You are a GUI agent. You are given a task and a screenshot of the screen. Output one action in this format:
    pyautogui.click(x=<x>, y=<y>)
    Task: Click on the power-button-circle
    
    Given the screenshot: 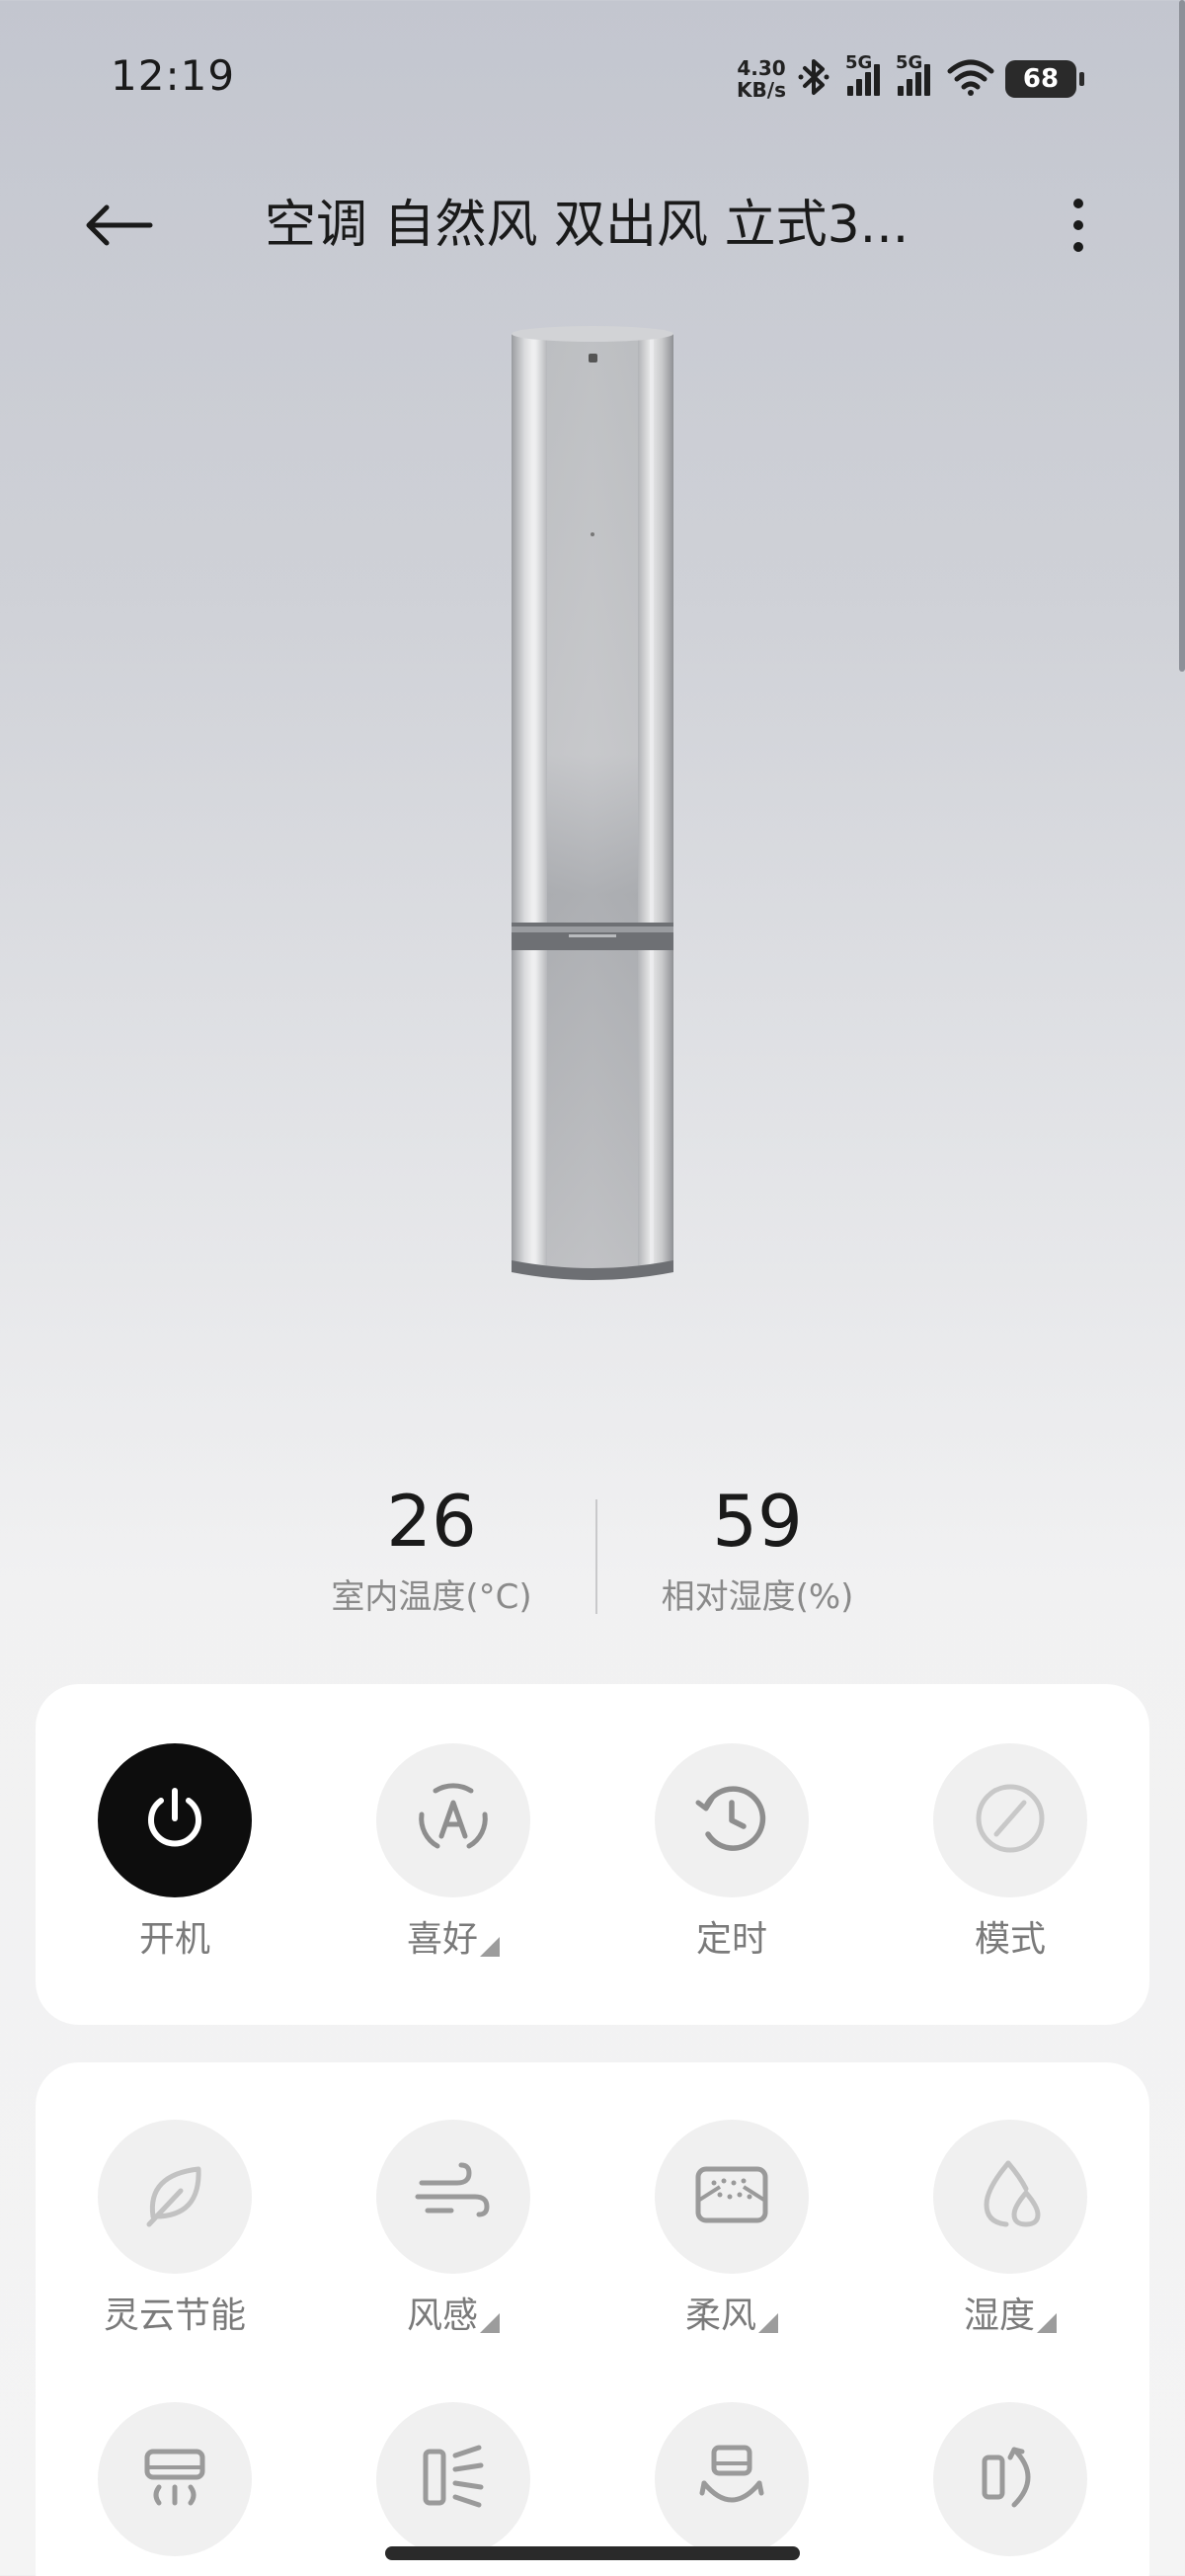 What is the action you would take?
    pyautogui.click(x=175, y=1820)
    